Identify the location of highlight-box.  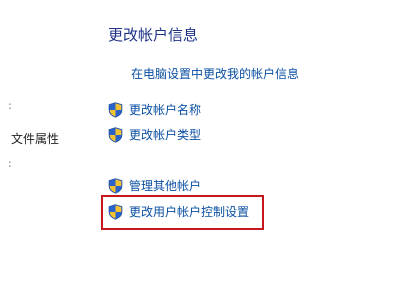
(182, 212).